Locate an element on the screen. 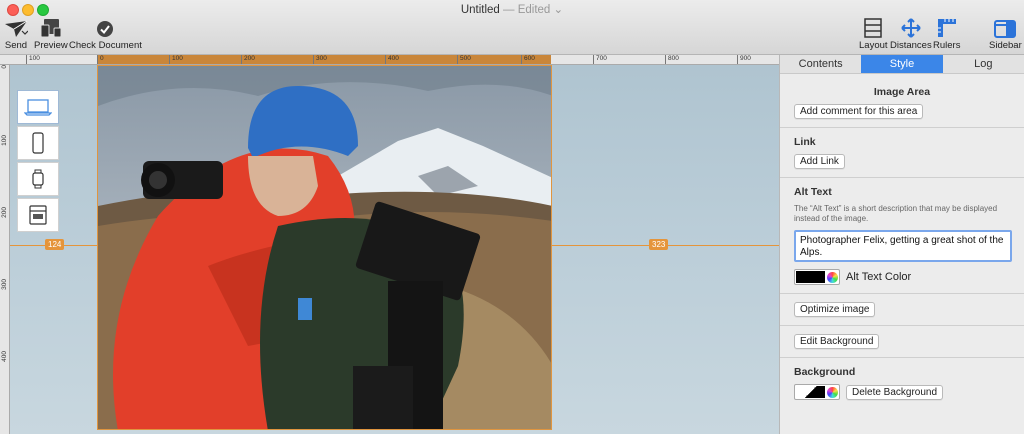  ruler-tick: 900 is located at coordinates (744, 59).